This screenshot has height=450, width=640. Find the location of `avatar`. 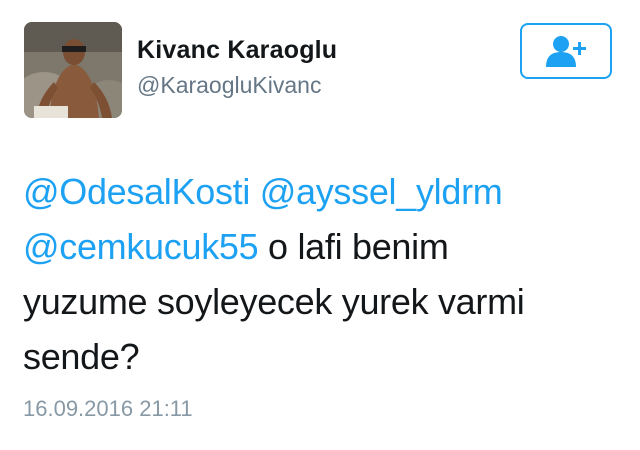

avatar is located at coordinates (73, 70).